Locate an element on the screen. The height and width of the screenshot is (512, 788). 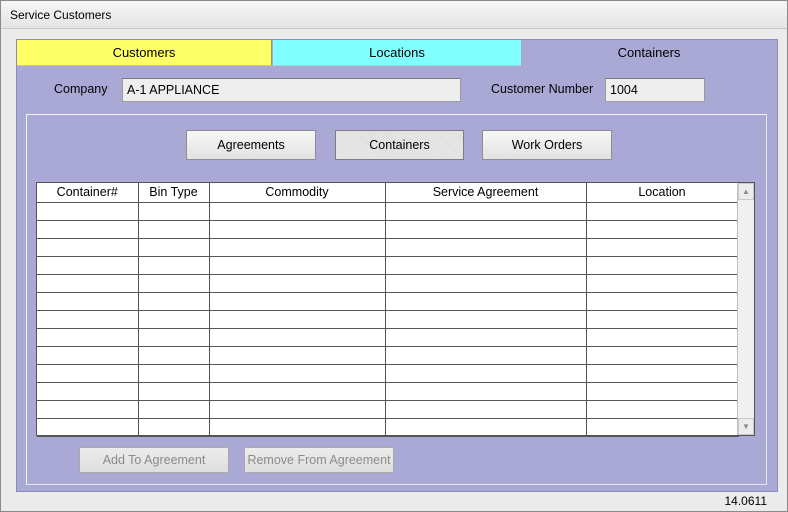
tab-locations: Locations is located at coordinates (397, 53).